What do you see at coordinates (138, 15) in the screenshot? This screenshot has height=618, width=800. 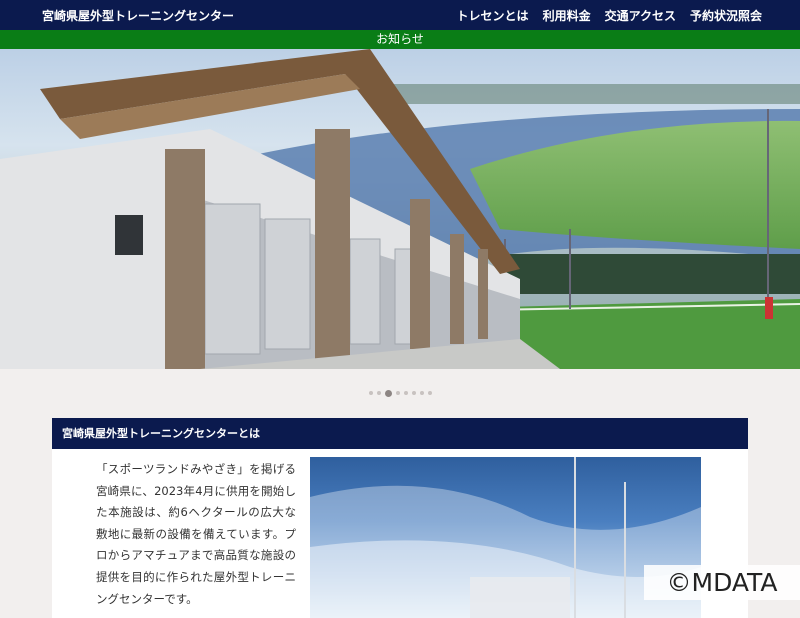 I see `site-title: 宮崎県屋外型トレーニングセンター` at bounding box center [138, 15].